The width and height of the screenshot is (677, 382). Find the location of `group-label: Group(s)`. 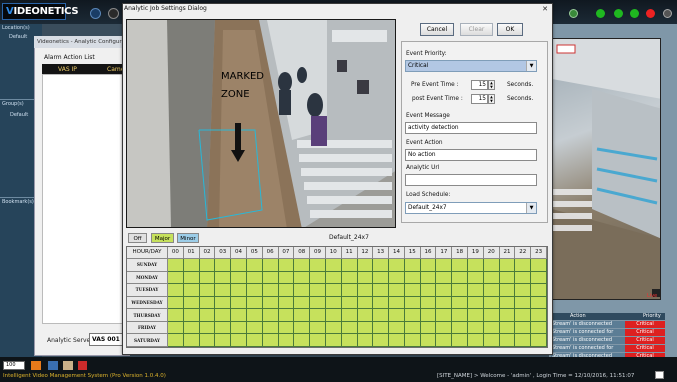

group-label: Group(s) is located at coordinates (13, 104).